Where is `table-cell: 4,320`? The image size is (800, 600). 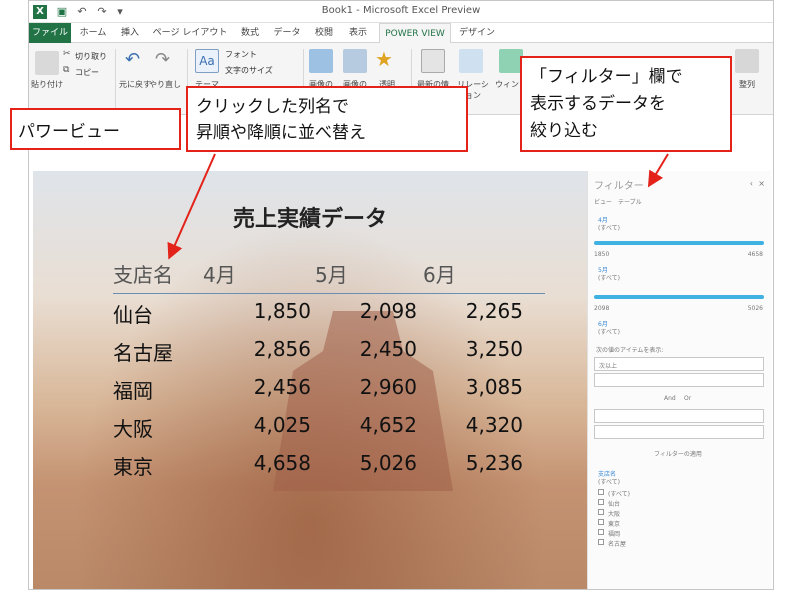
table-cell: 4,320 is located at coordinates (494, 425).